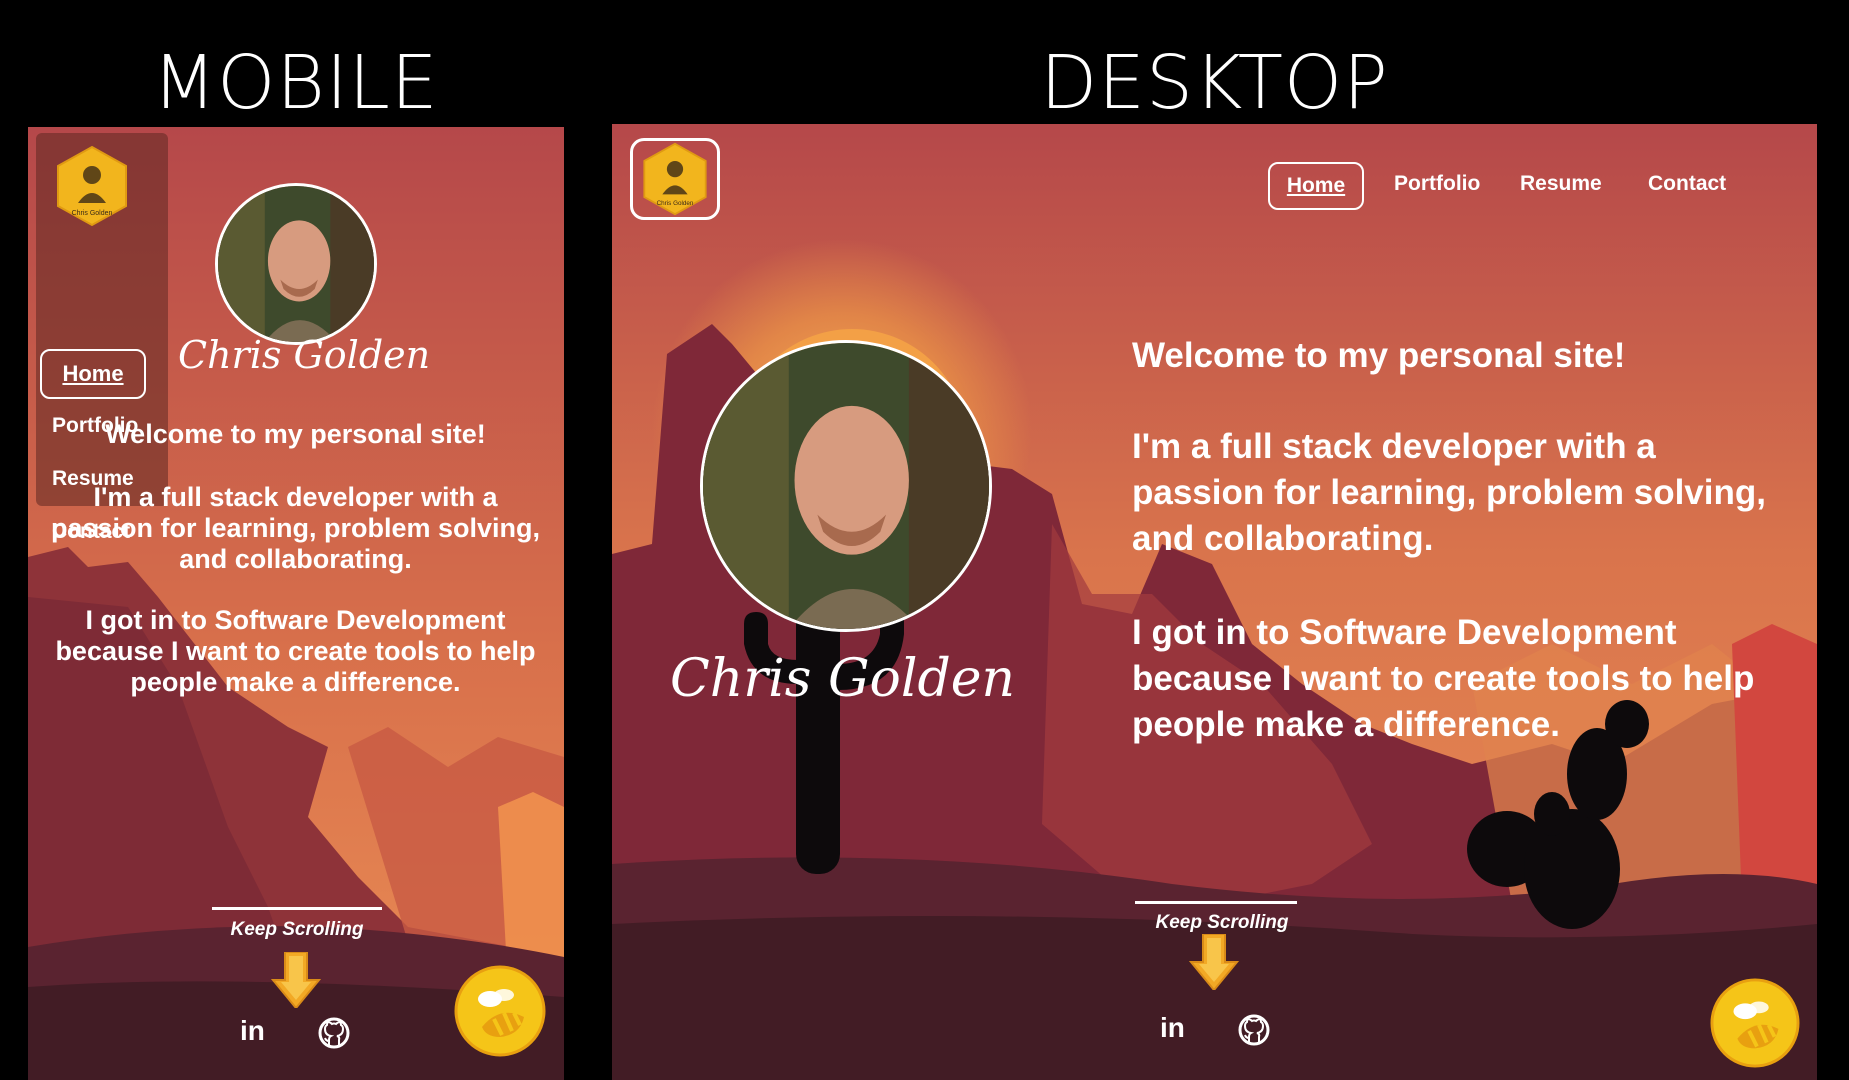 Image resolution: width=1849 pixels, height=1080 pixels. I want to click on mobile-heading: MOBILE, so click(295, 83).